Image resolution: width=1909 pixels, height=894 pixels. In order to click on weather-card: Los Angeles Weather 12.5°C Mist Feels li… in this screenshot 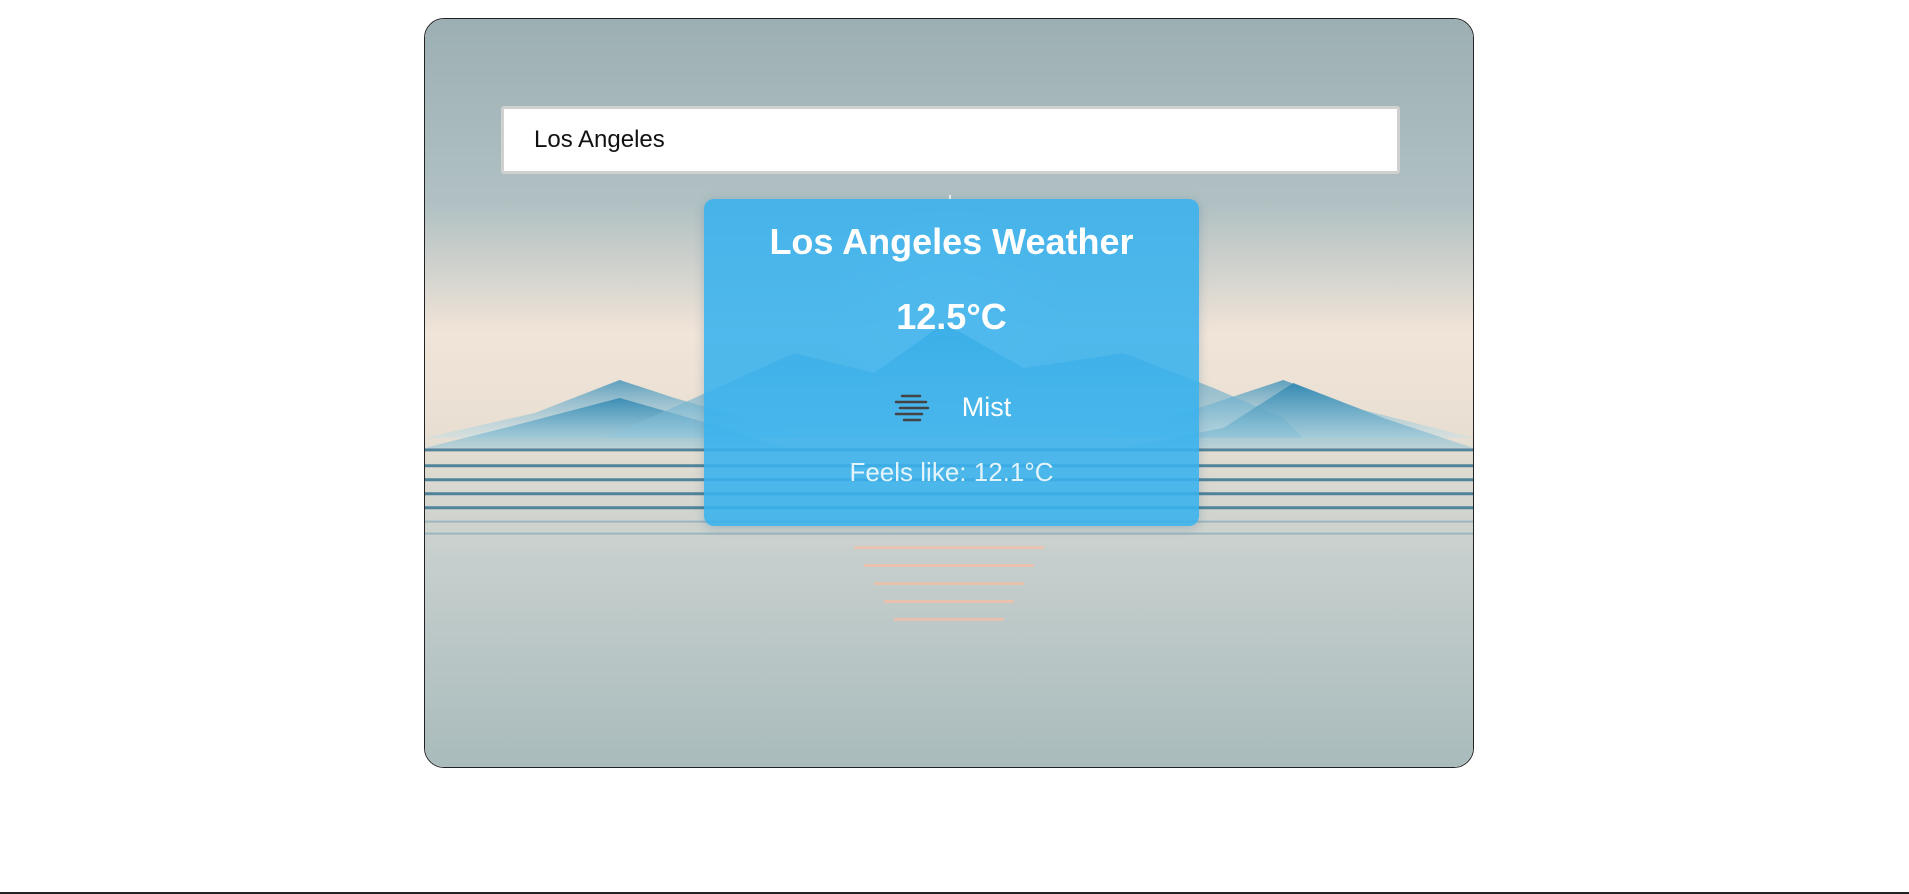, I will do `click(951, 362)`.